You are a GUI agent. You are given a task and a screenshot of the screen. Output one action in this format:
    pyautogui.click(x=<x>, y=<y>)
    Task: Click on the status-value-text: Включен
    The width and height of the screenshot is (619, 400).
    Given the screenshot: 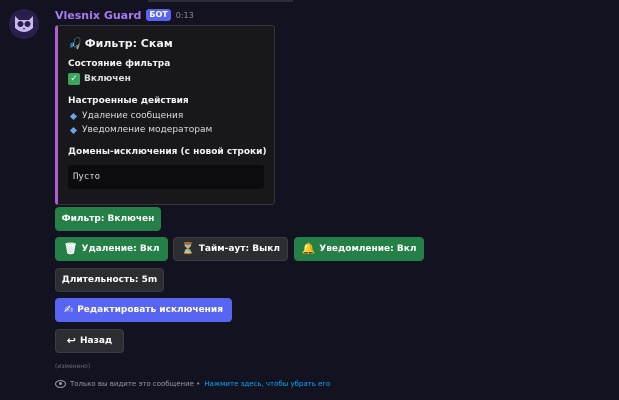 What is the action you would take?
    pyautogui.click(x=107, y=79)
    